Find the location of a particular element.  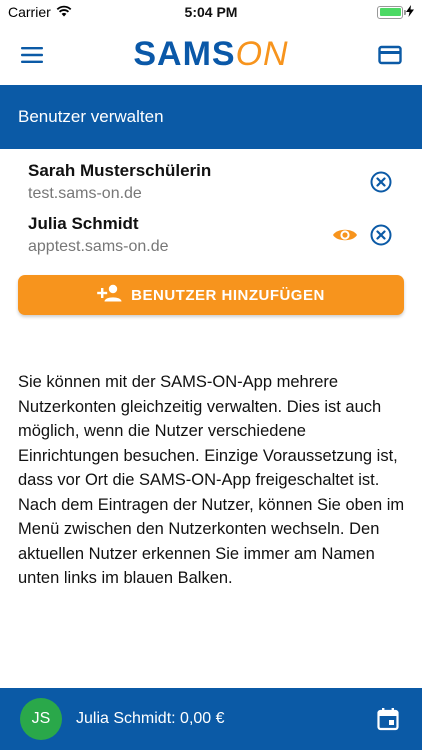

avatar: JS is located at coordinates (41, 719).